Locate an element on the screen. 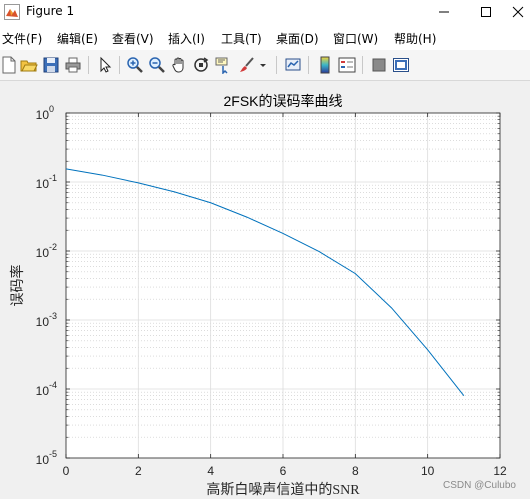 Image resolution: width=530 pixels, height=499 pixels. menu-edit: 编辑(E) is located at coordinates (77, 38).